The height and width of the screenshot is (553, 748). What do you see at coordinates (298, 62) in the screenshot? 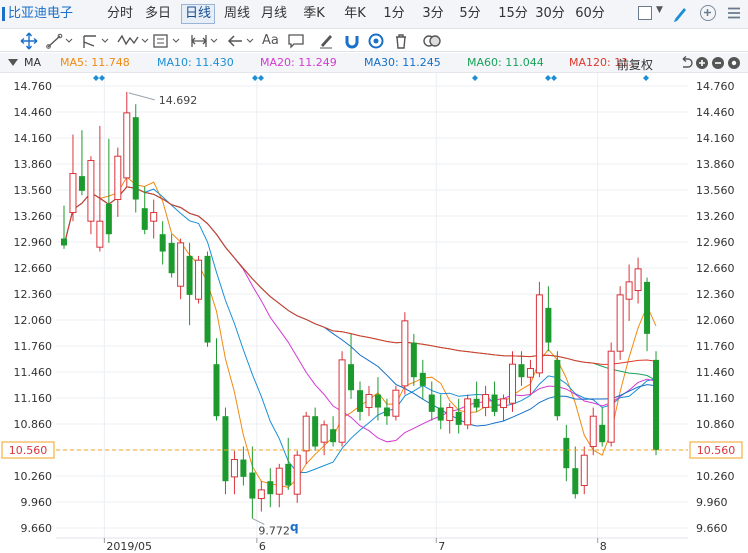
I see `ma20-label: MA20: 11.249` at bounding box center [298, 62].